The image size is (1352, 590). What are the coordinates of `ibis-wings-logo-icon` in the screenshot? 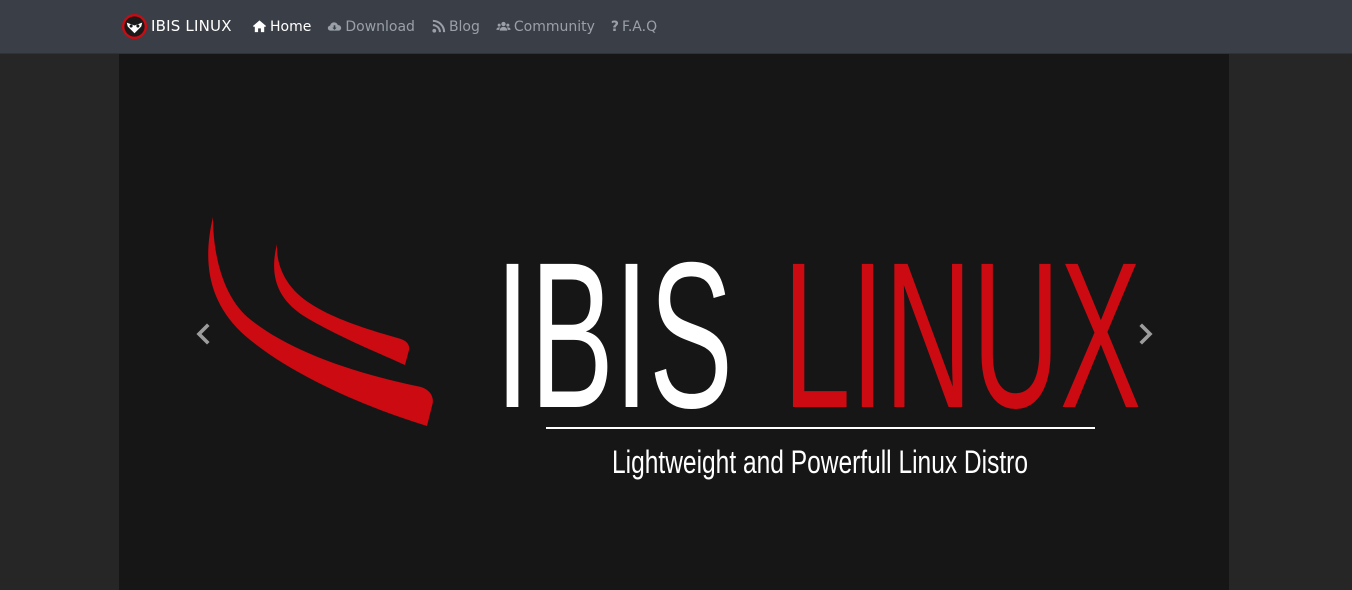 It's located at (320, 321).